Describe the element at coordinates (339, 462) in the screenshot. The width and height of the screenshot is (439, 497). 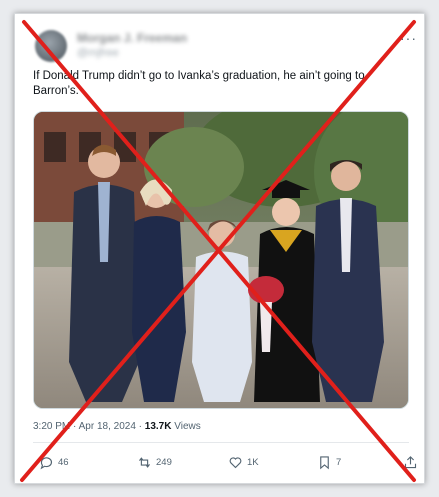
I see `bookmark-count: 7` at that location.